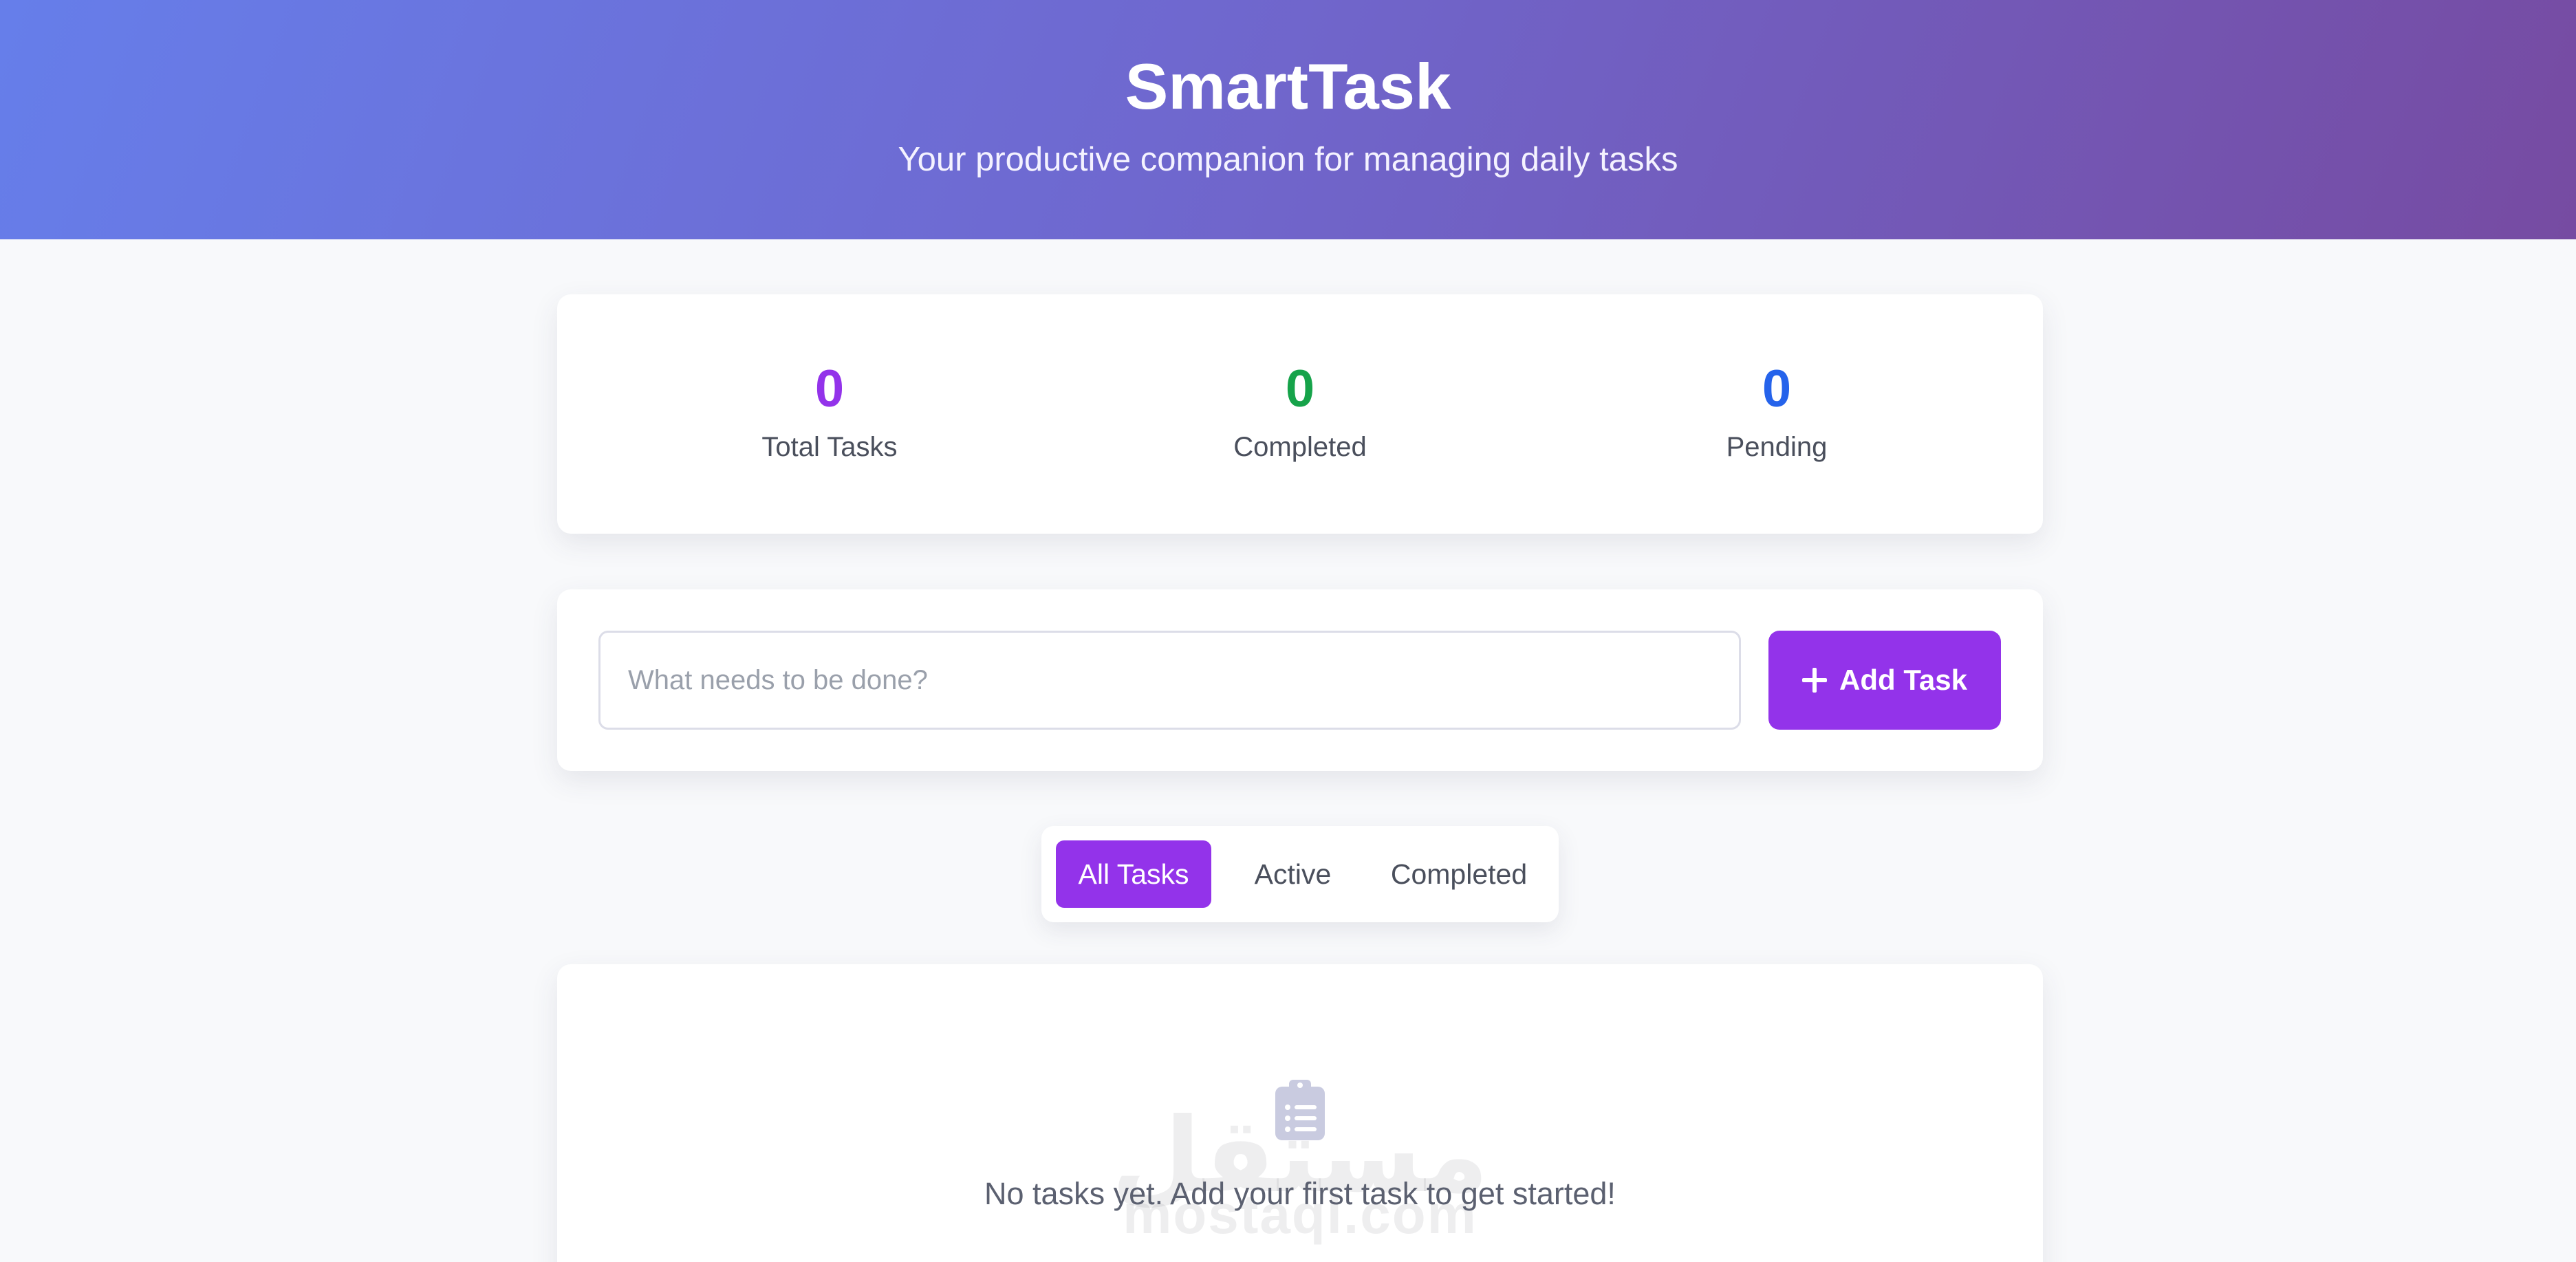 Image resolution: width=2576 pixels, height=1262 pixels. I want to click on app-title: SmartTask, so click(1288, 86).